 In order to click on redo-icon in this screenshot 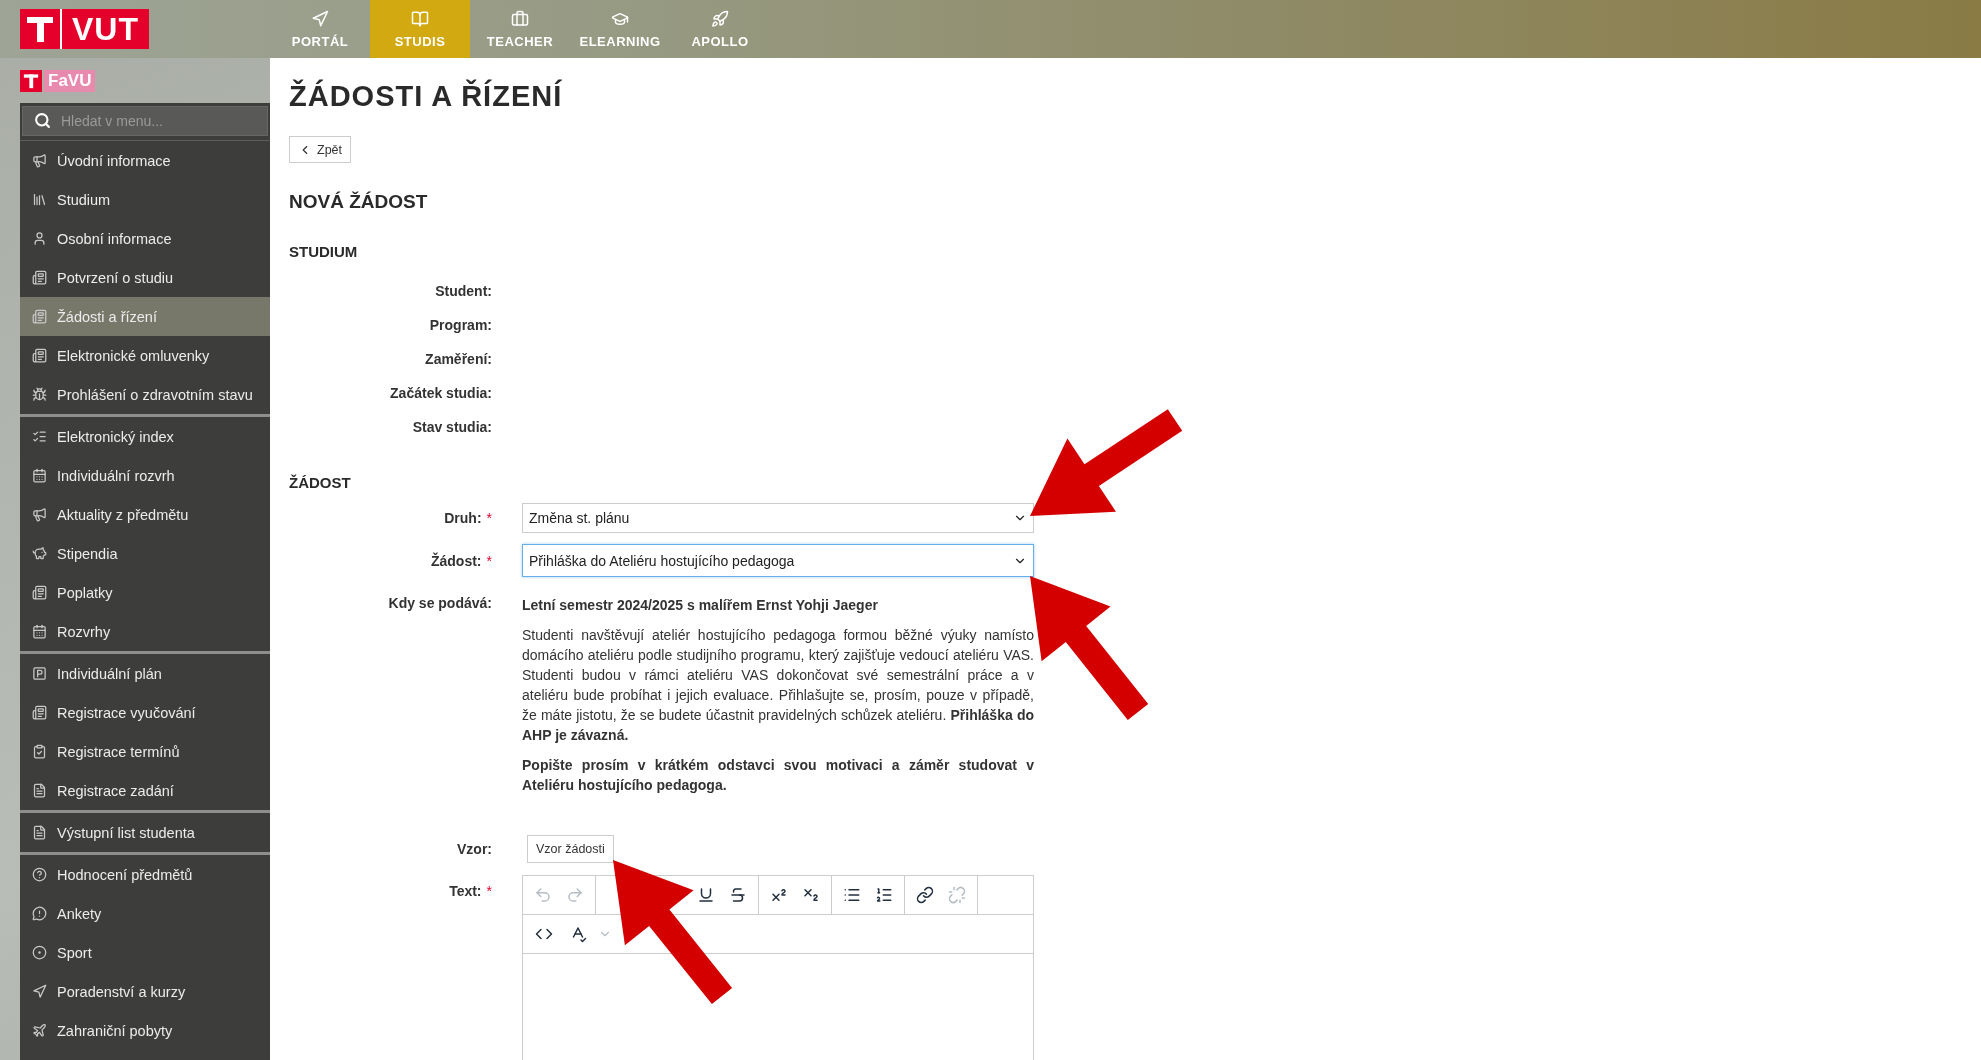, I will do `click(575, 895)`.